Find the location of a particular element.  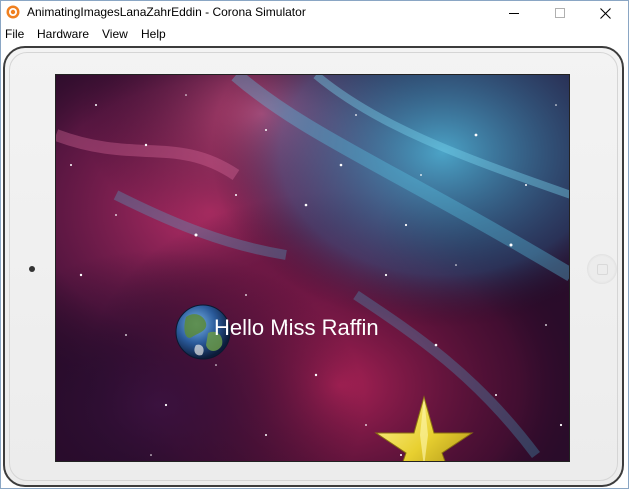

close-button is located at coordinates (605, 13).